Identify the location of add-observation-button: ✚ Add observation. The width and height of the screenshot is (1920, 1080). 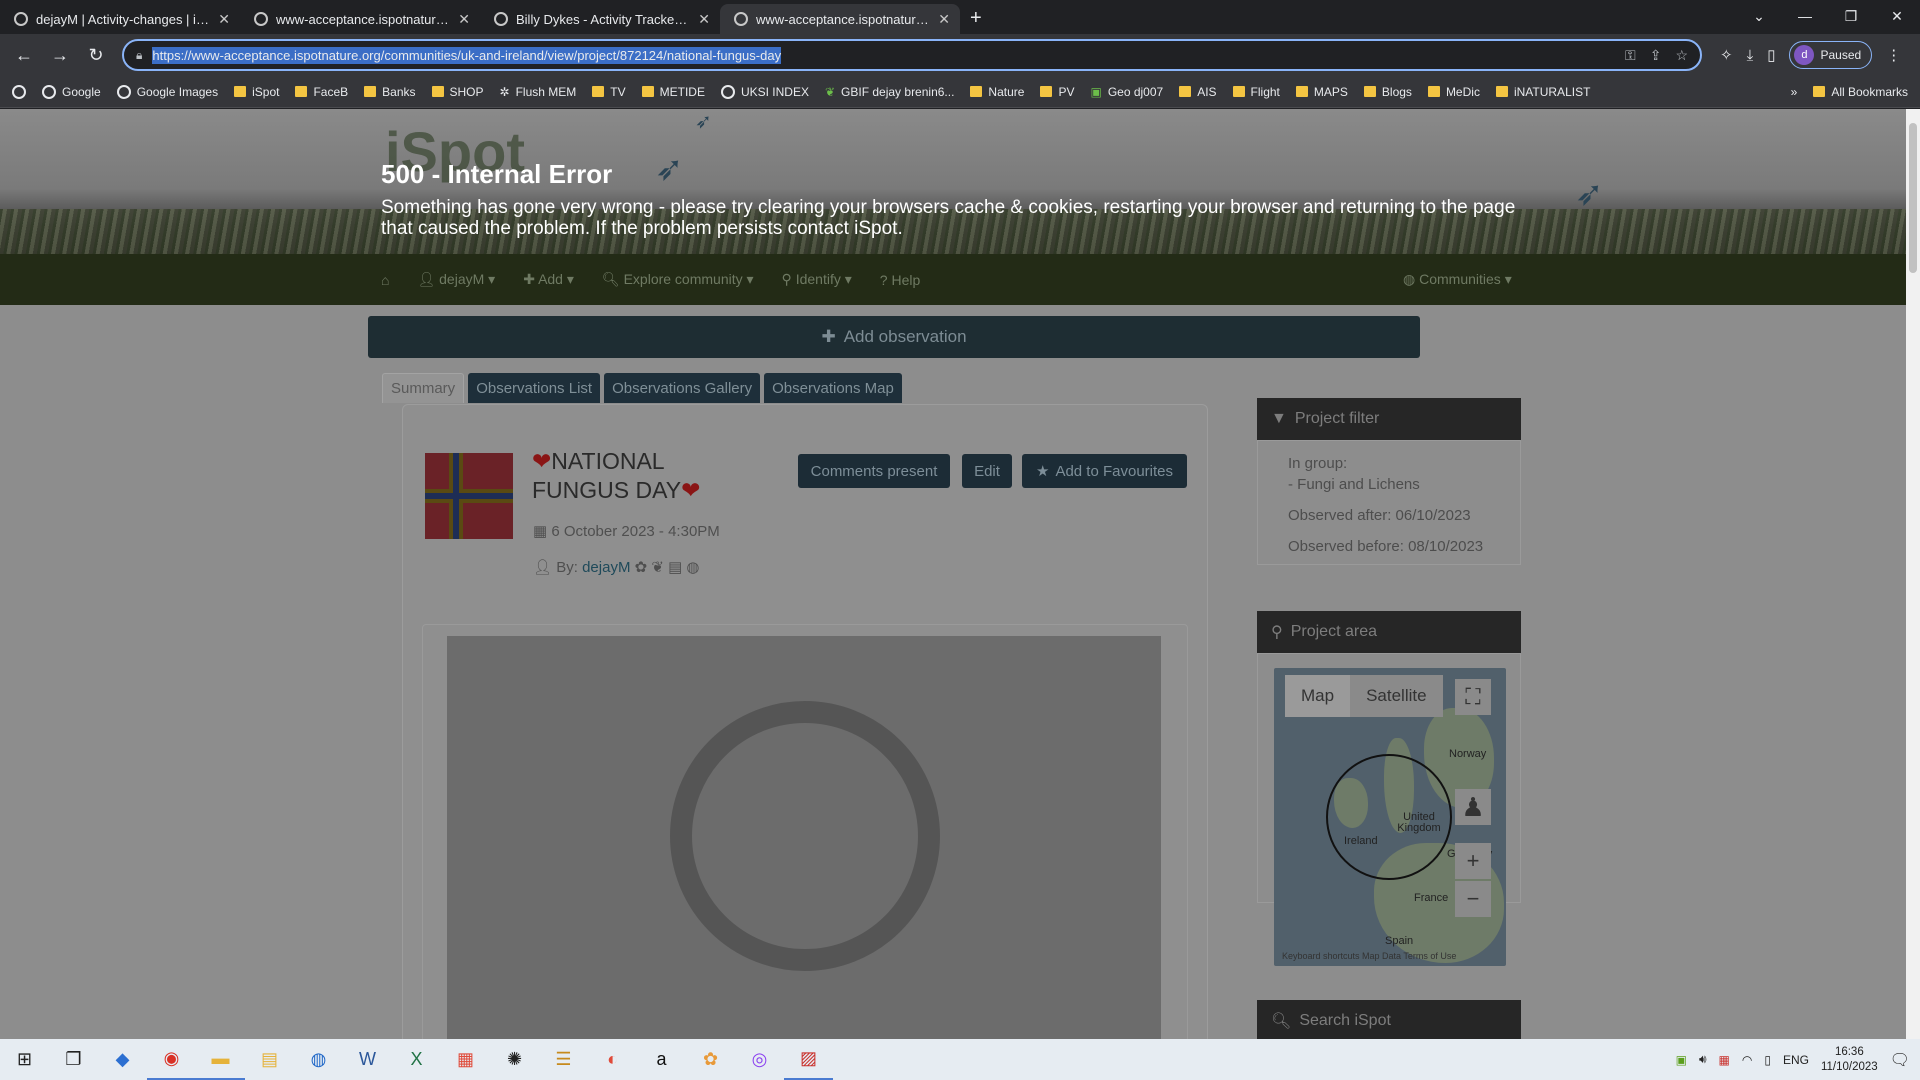
(894, 337).